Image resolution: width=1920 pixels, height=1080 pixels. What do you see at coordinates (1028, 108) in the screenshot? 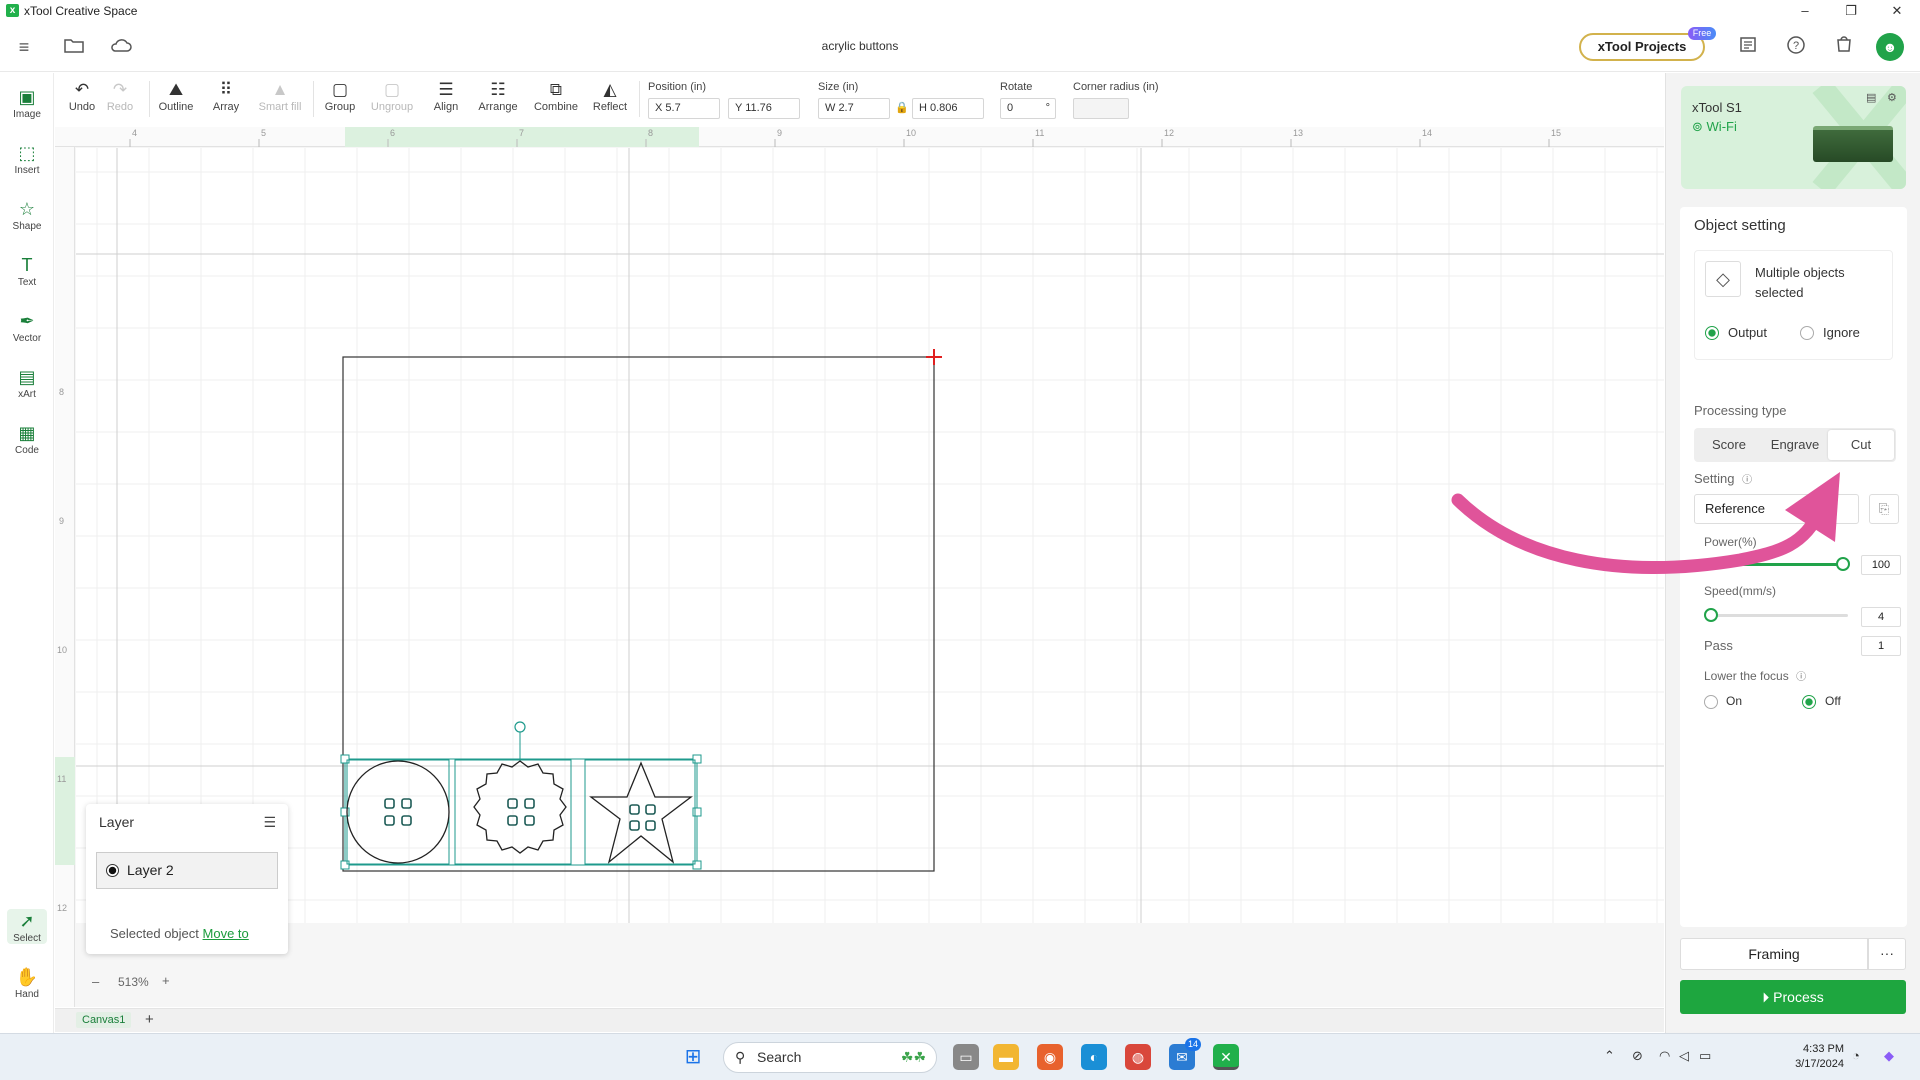
I see `rotate-input: 0 °` at bounding box center [1028, 108].